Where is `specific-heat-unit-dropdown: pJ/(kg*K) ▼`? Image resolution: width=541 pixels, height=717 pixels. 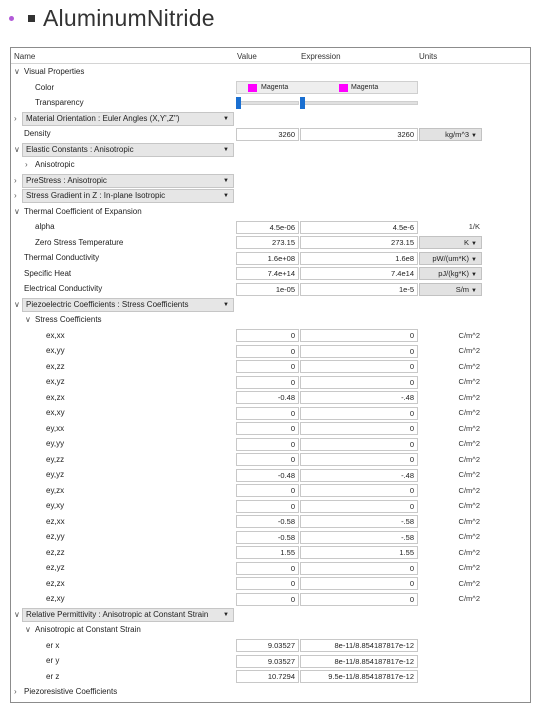 specific-heat-unit-dropdown: pJ/(kg*K) ▼ is located at coordinates (450, 273).